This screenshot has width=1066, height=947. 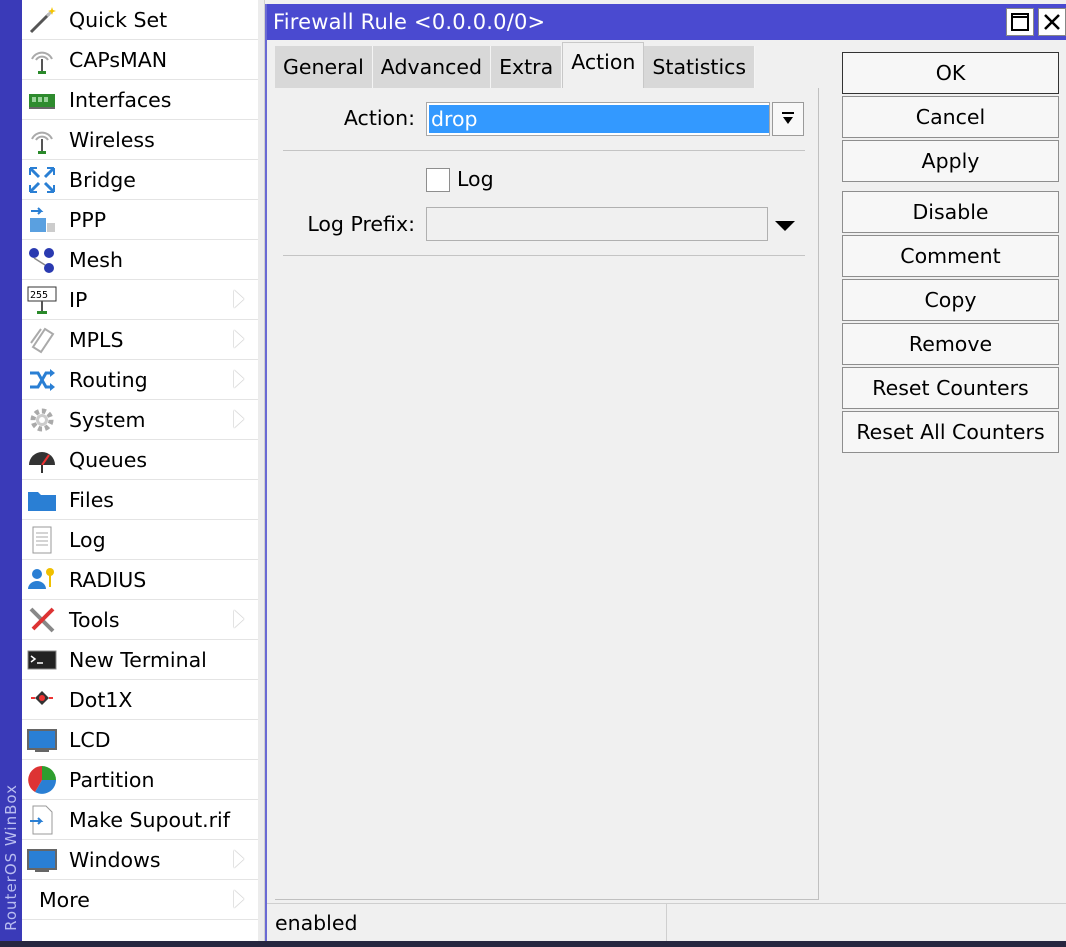 What do you see at coordinates (94, 619) in the screenshot?
I see `sidebar-item-label: Tools` at bounding box center [94, 619].